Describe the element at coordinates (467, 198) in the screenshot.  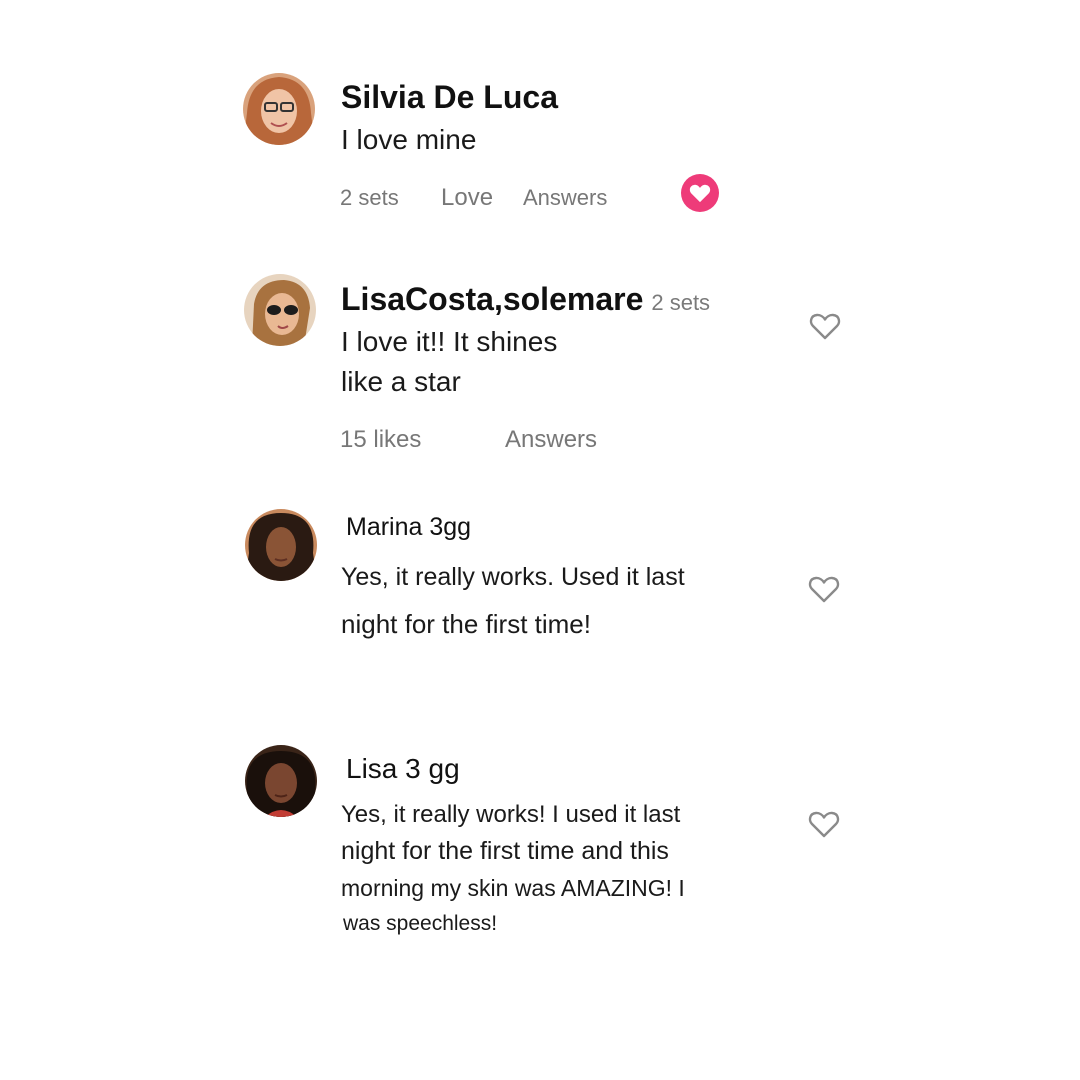
I see `love-button: Love` at that location.